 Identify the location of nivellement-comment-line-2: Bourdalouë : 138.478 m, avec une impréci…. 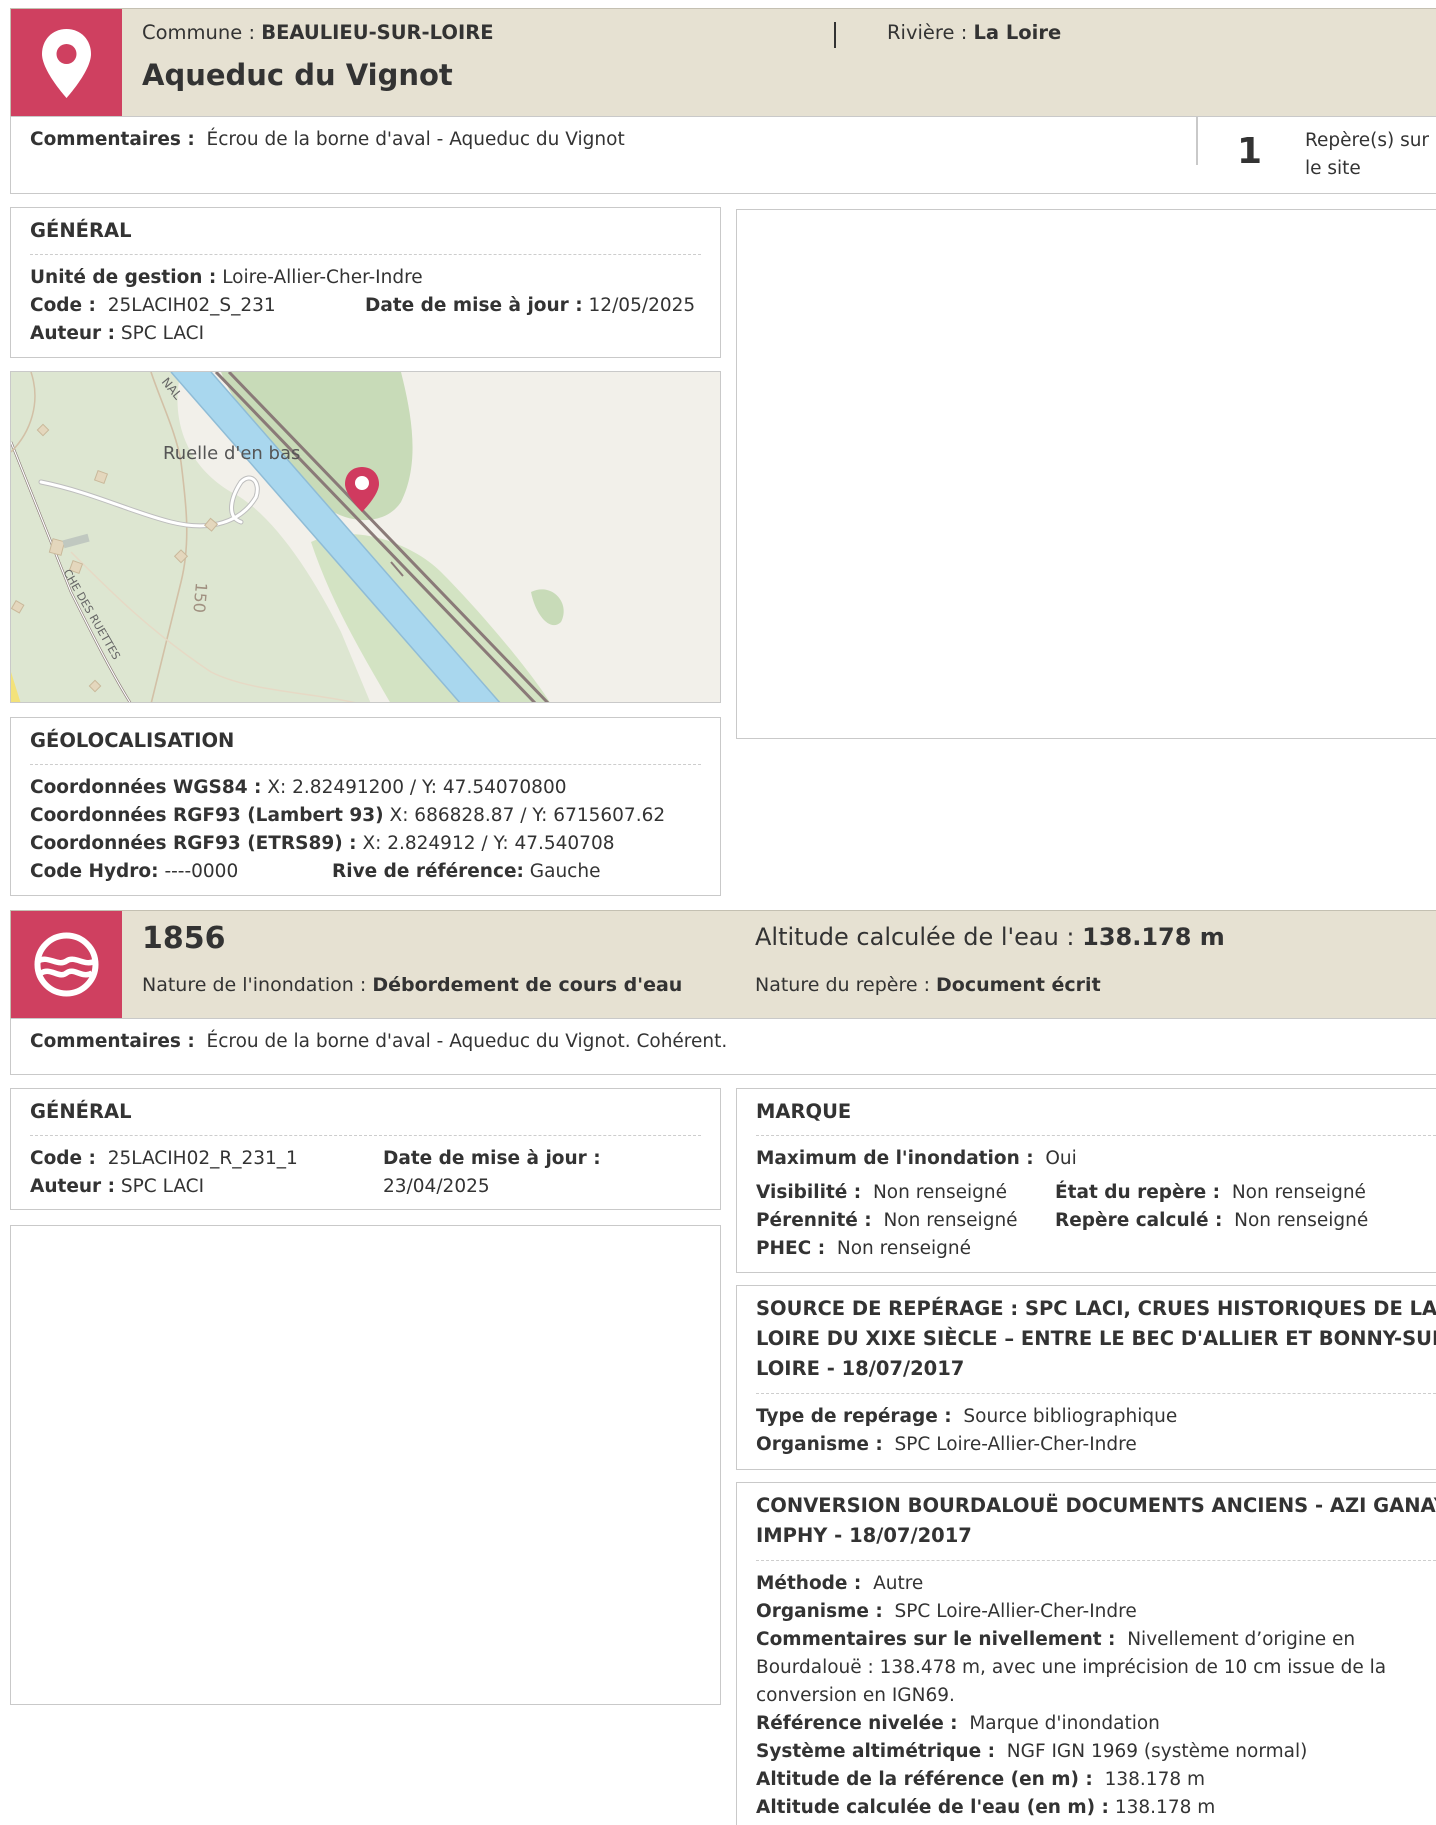
(1071, 1667).